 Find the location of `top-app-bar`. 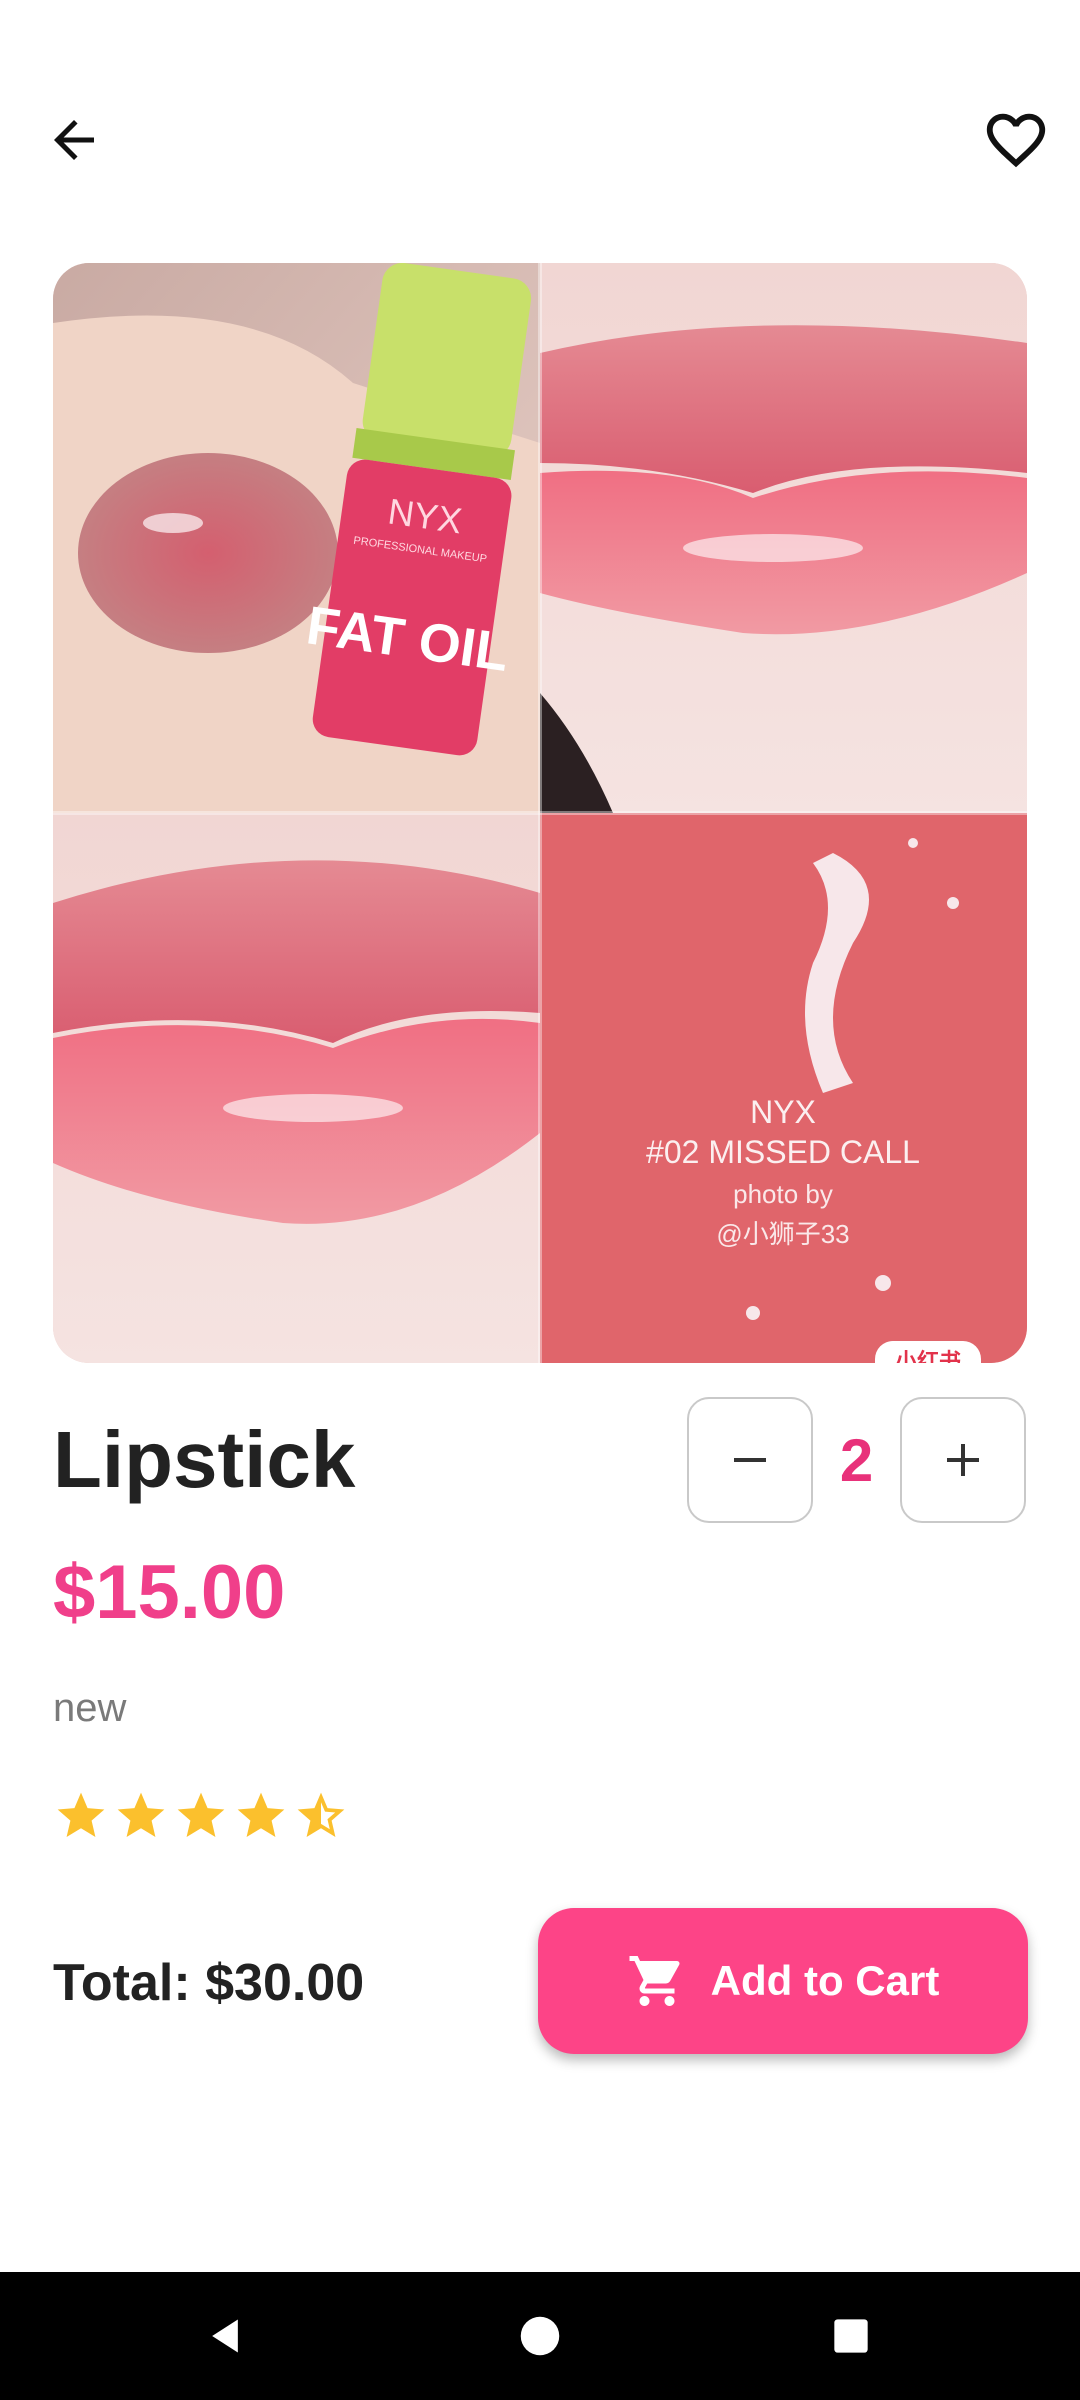

top-app-bar is located at coordinates (540, 115).